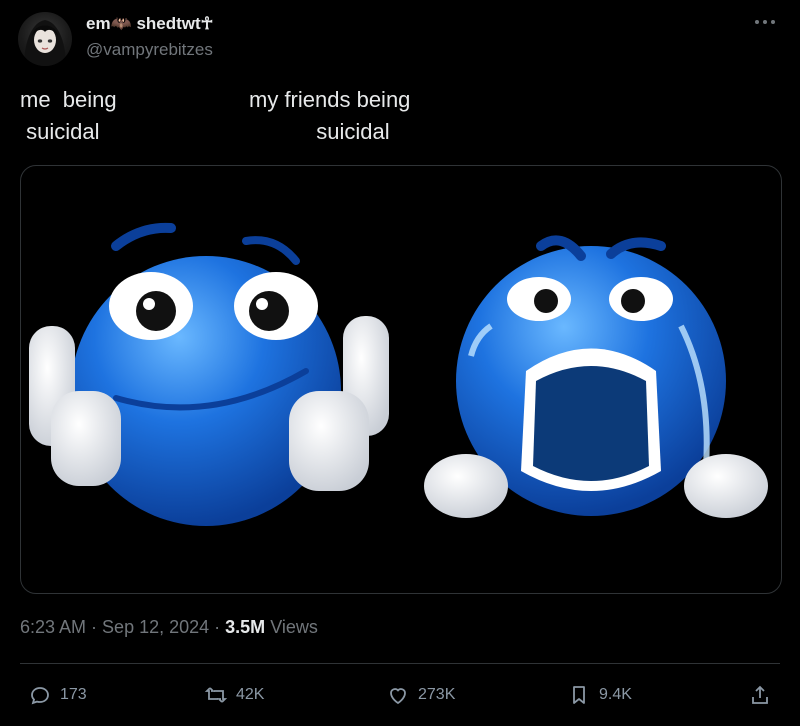 This screenshot has height=726, width=800. What do you see at coordinates (615, 694) in the screenshot?
I see `bookmark-count: 9.4K` at bounding box center [615, 694].